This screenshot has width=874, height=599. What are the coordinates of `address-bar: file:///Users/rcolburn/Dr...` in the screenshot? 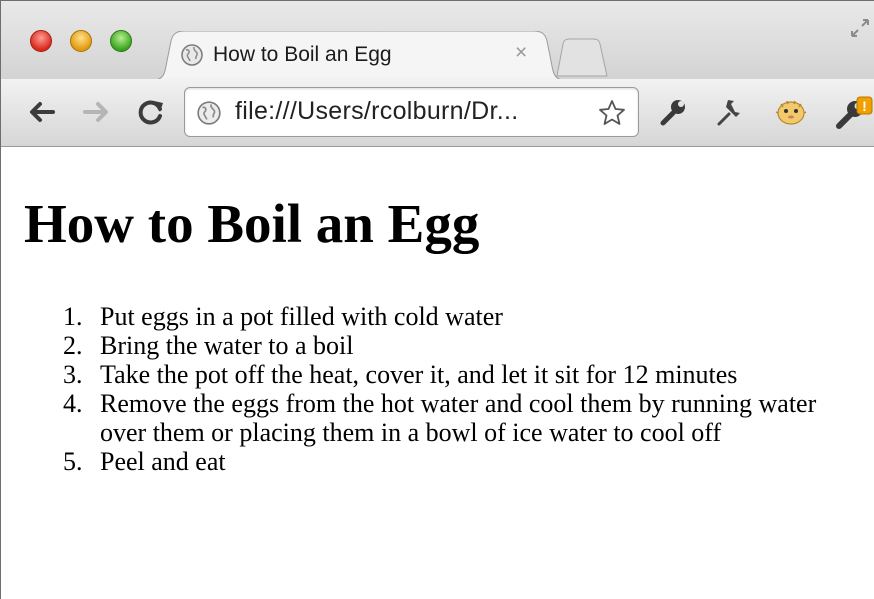 It's located at (411, 112).